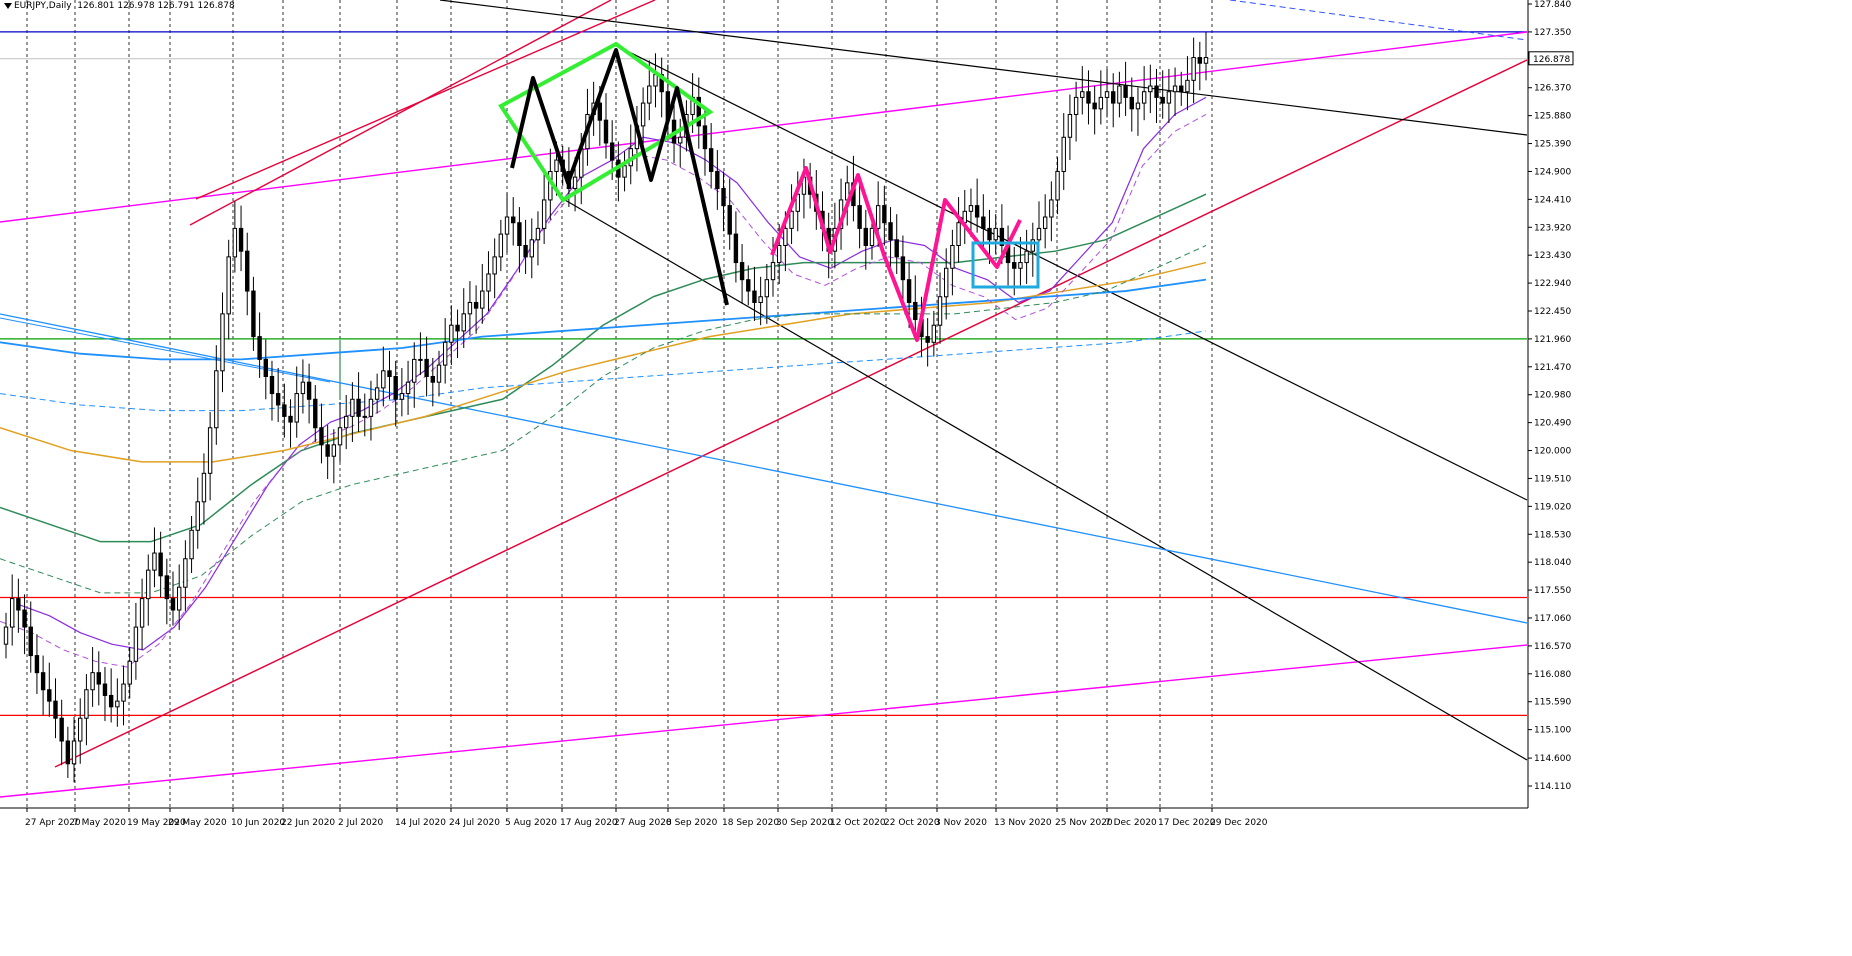 The width and height of the screenshot is (1852, 956). I want to click on ma_blue-line, so click(603, 319).